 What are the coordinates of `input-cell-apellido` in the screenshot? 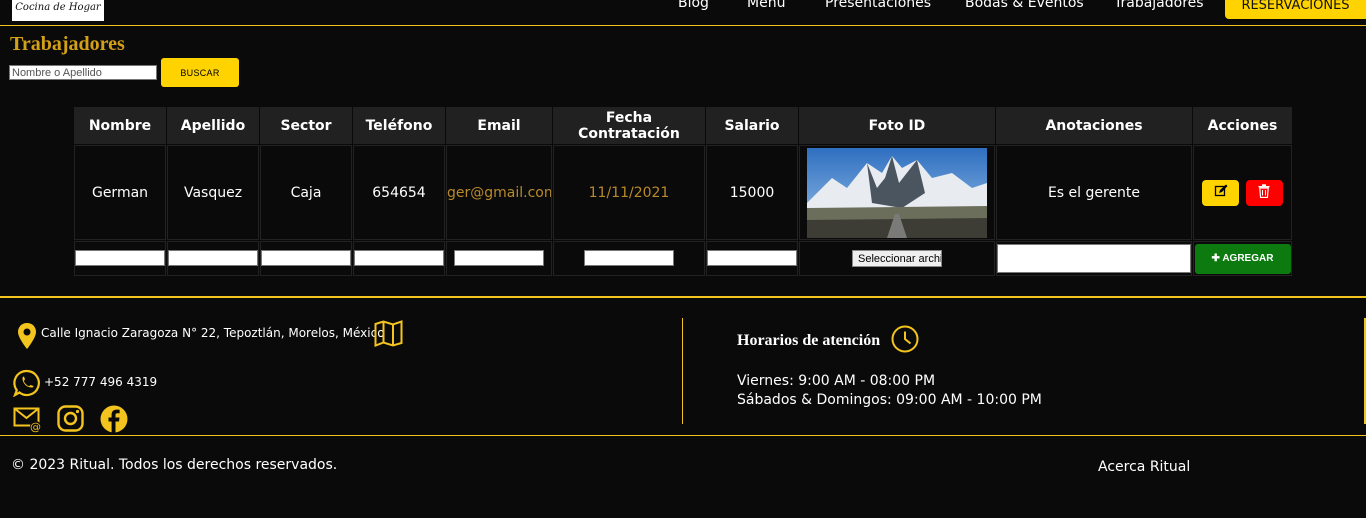 It's located at (213, 258).